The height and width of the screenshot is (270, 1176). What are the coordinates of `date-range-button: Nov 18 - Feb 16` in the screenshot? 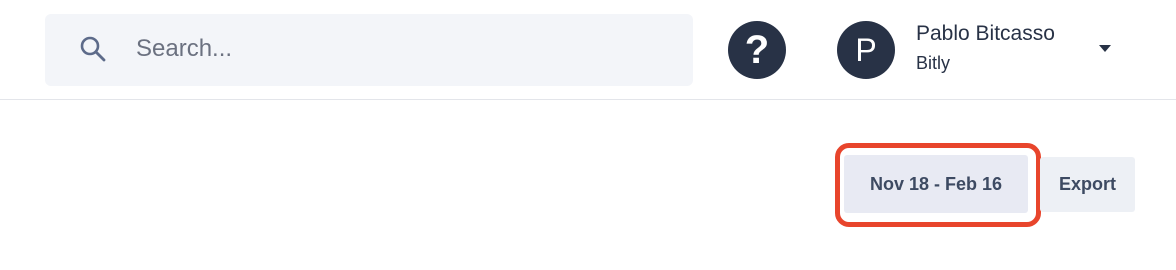 It's located at (936, 184).